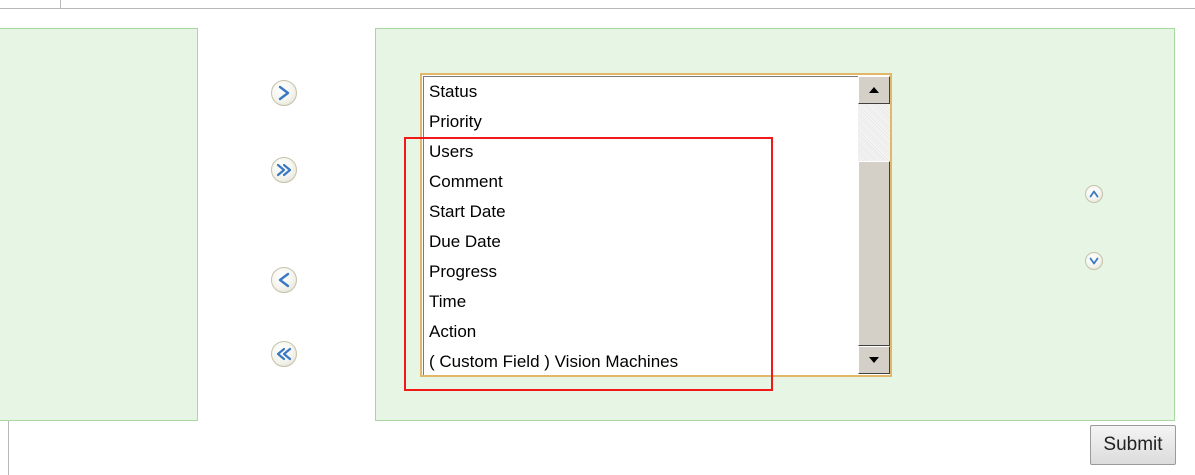 The width and height of the screenshot is (1195, 475). Describe the element at coordinates (455, 122) in the screenshot. I see `list-item-priority: Priority` at that location.